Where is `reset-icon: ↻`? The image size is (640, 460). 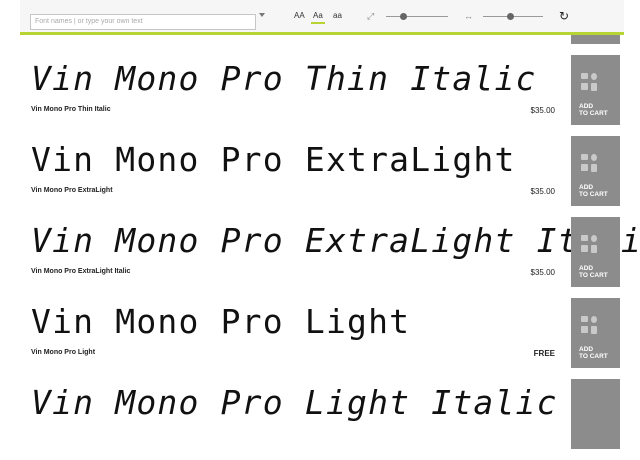 reset-icon: ↻ is located at coordinates (564, 16).